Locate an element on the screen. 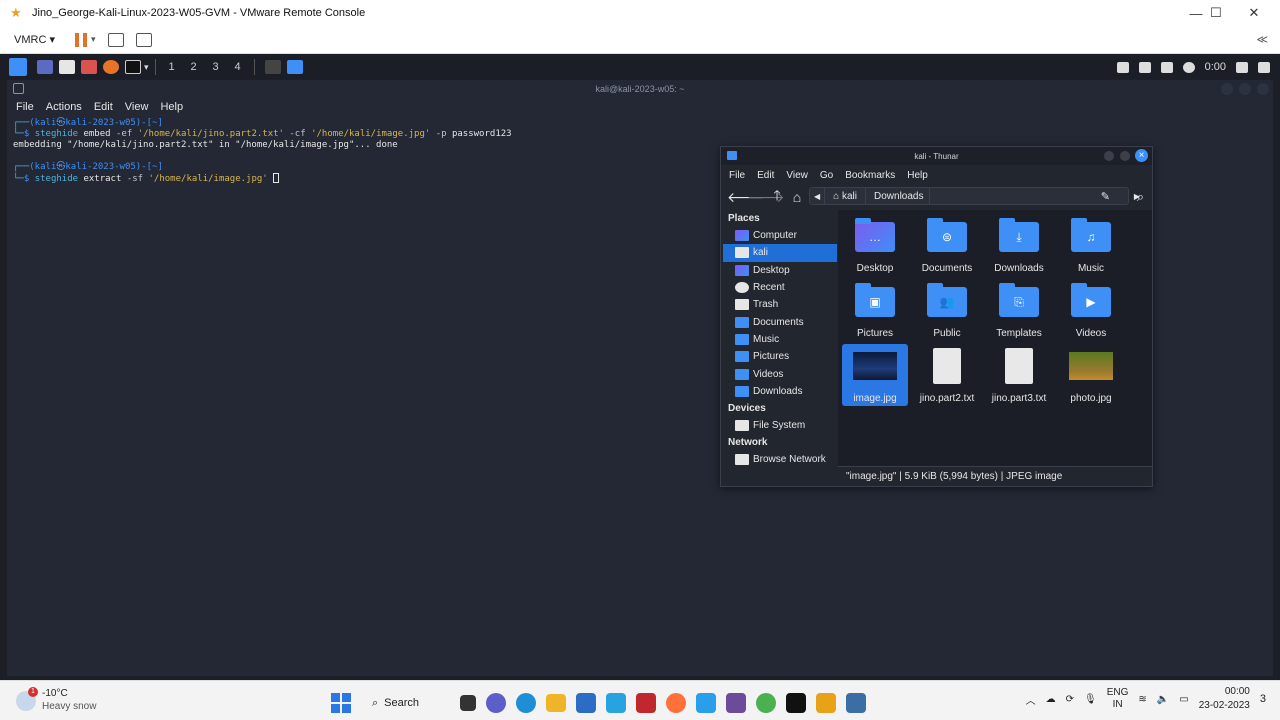  file-explorer-icon is located at coordinates (556, 703).